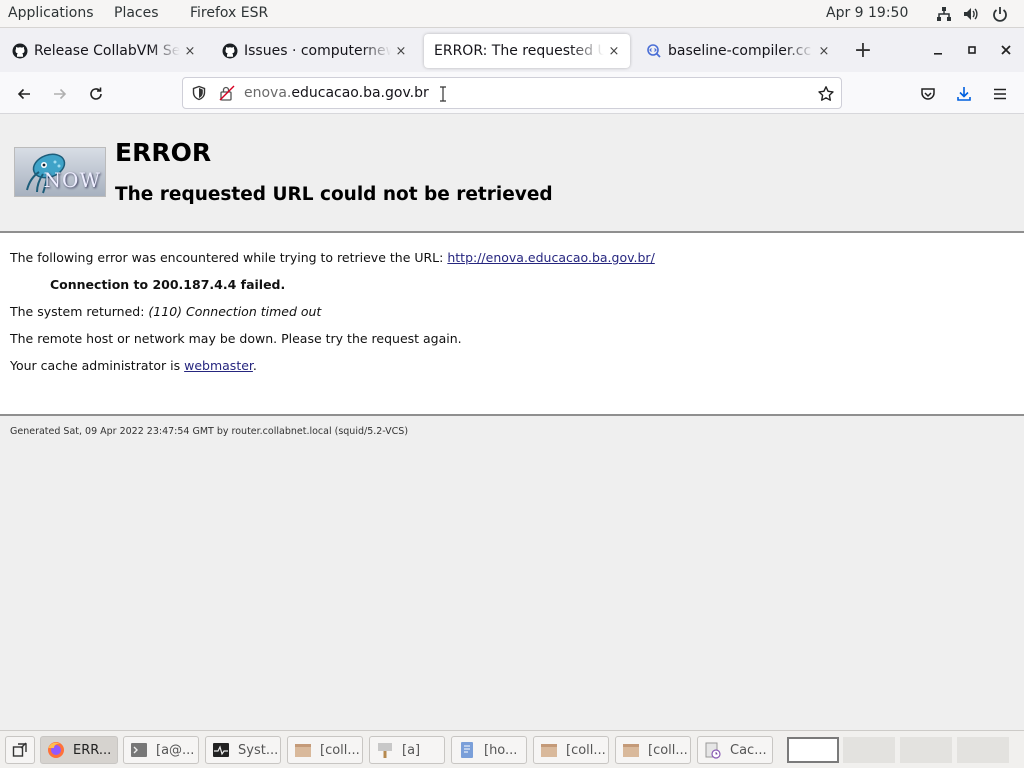  What do you see at coordinates (218, 365) in the screenshot?
I see `webmaster-link: webmaster` at bounding box center [218, 365].